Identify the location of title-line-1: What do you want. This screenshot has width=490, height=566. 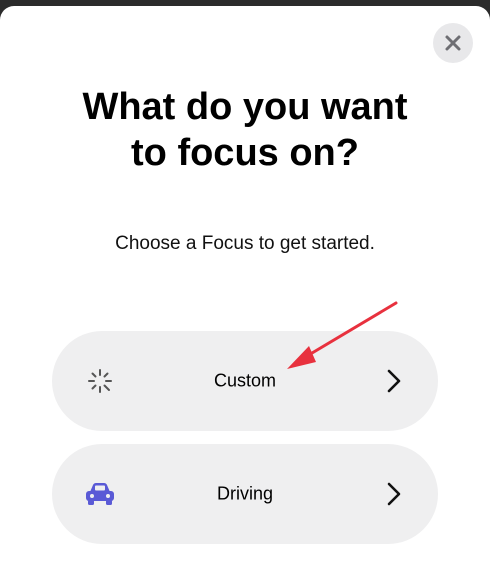
(245, 107).